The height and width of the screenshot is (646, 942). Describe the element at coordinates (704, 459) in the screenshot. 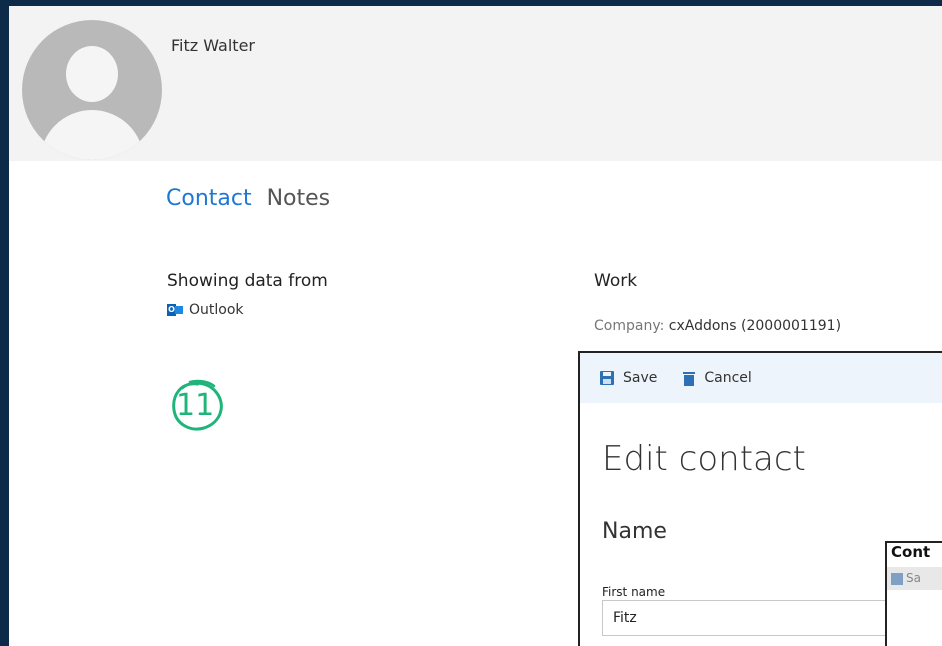

I see `edit-contact-heading: Edit contact` at that location.